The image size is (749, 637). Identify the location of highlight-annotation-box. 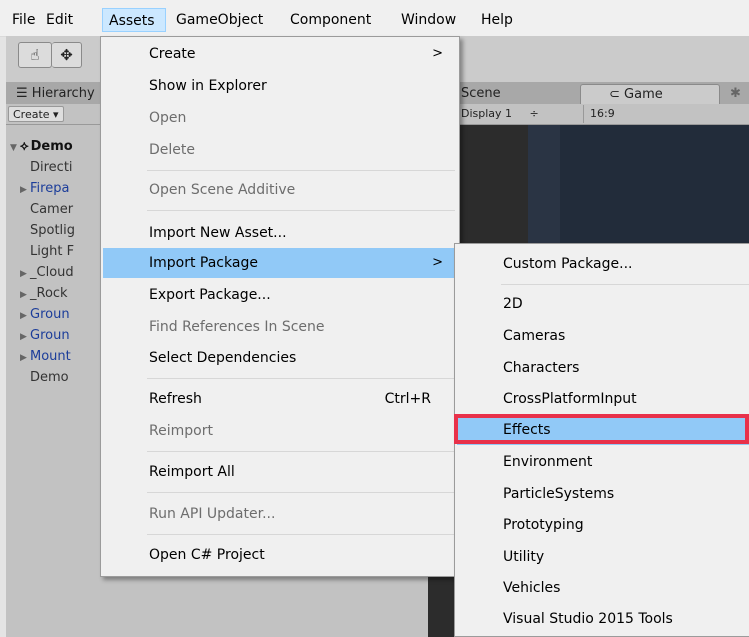
(601, 429).